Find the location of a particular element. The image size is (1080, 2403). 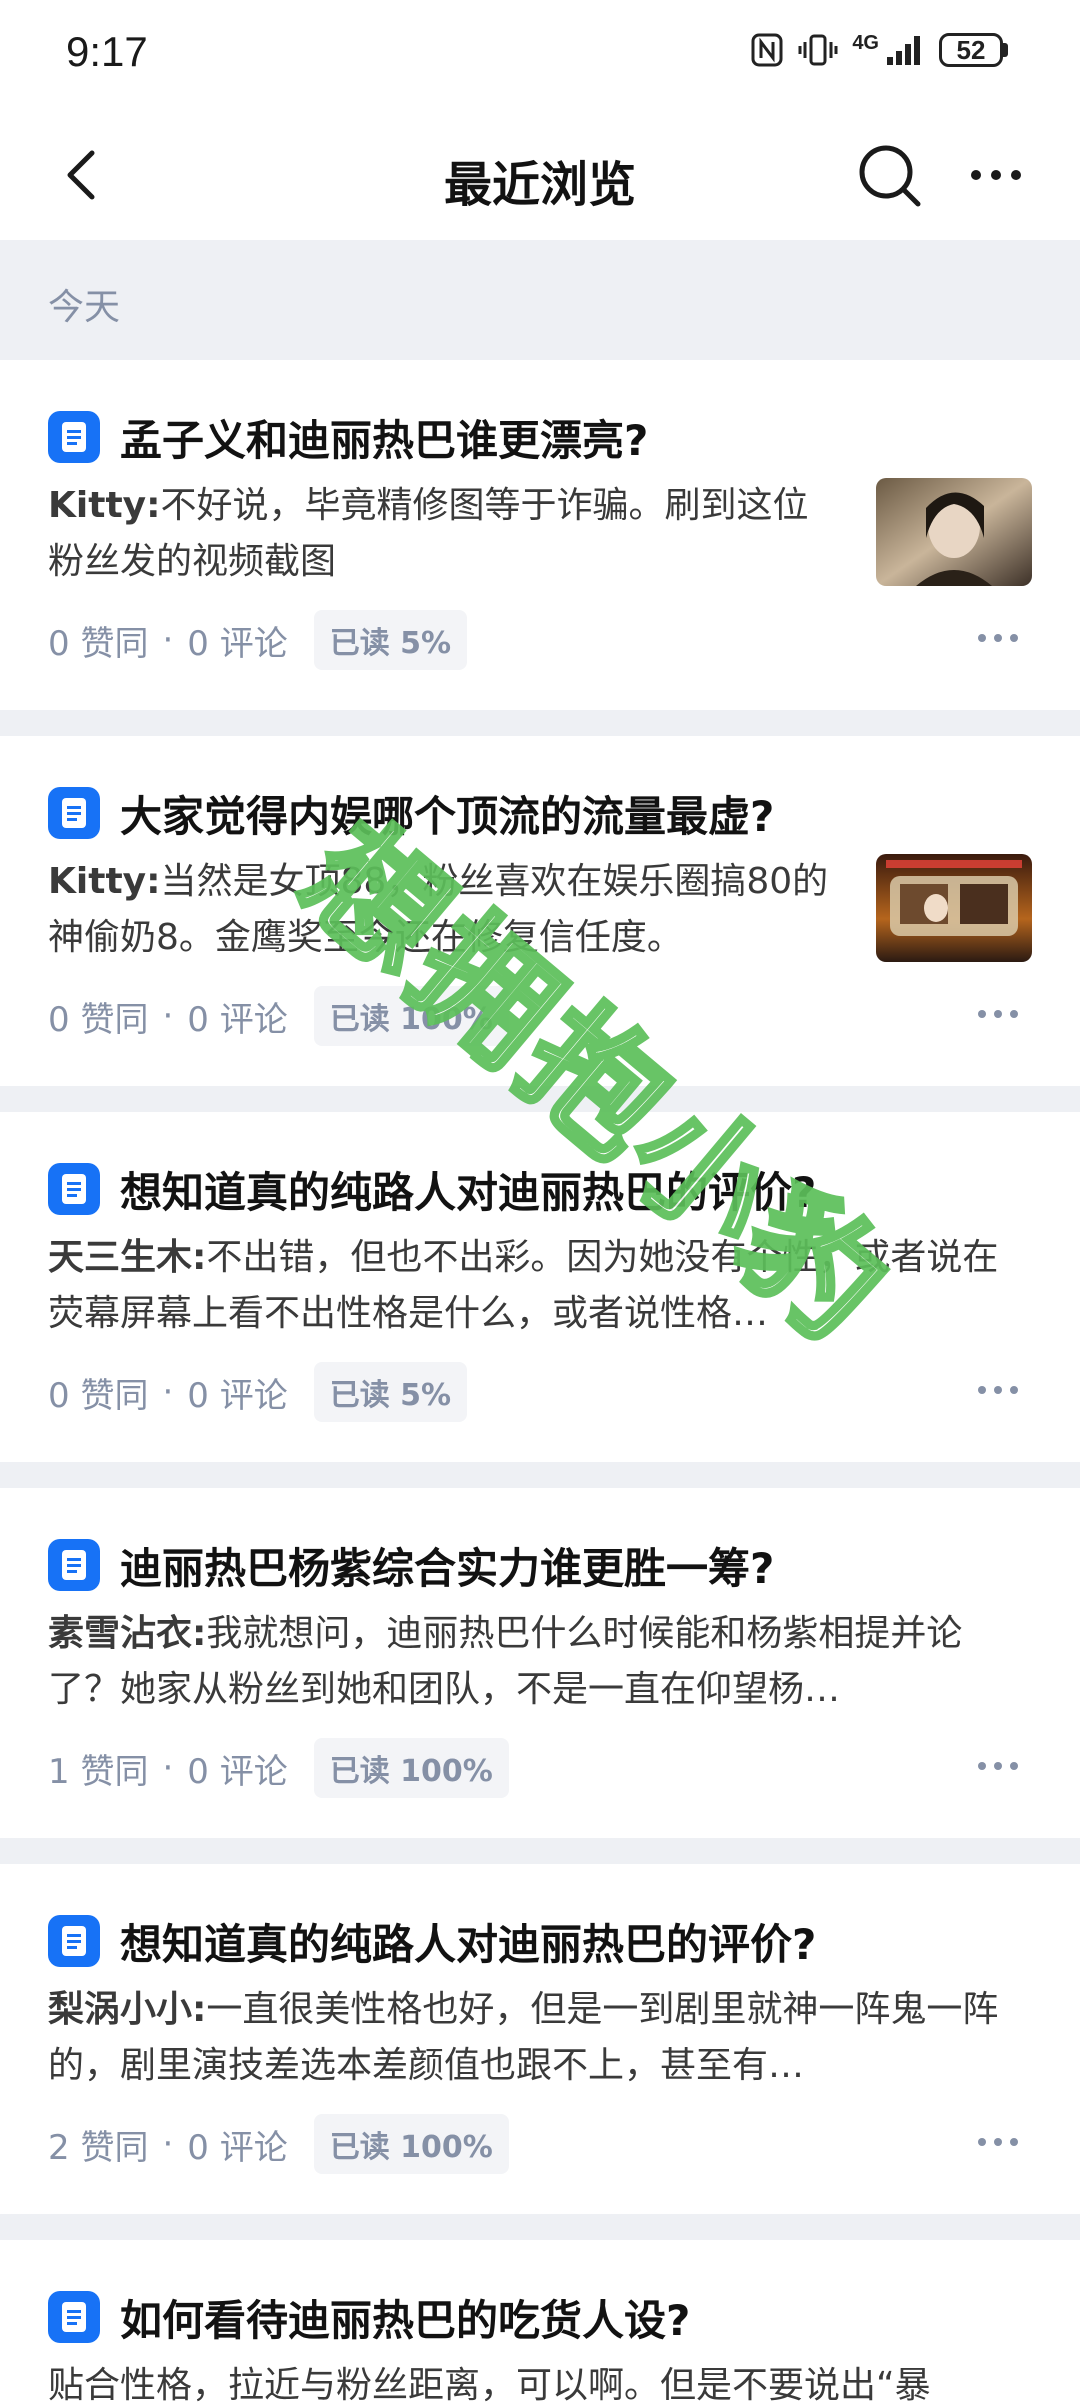

card-excerpt: 贴合性格，拉近与粉丝距离，可以啊。但是不要说出“暴 is located at coordinates (528, 2380).